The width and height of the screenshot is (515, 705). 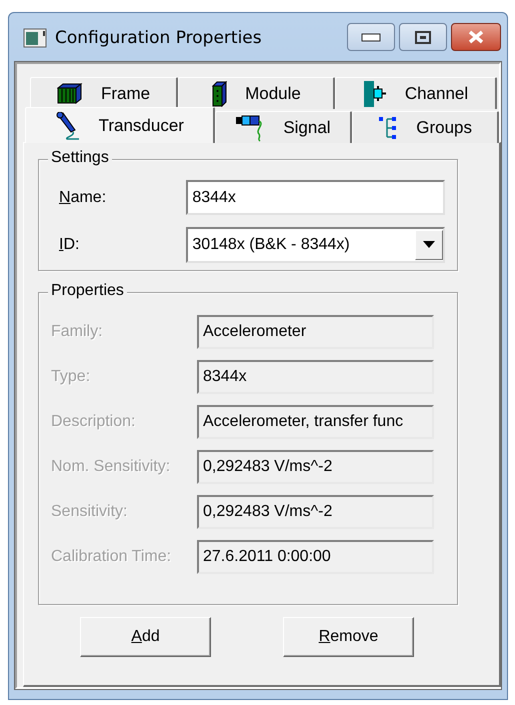 I want to click on id-dropdown: 30148x (B&K - 8344x), so click(x=315, y=244).